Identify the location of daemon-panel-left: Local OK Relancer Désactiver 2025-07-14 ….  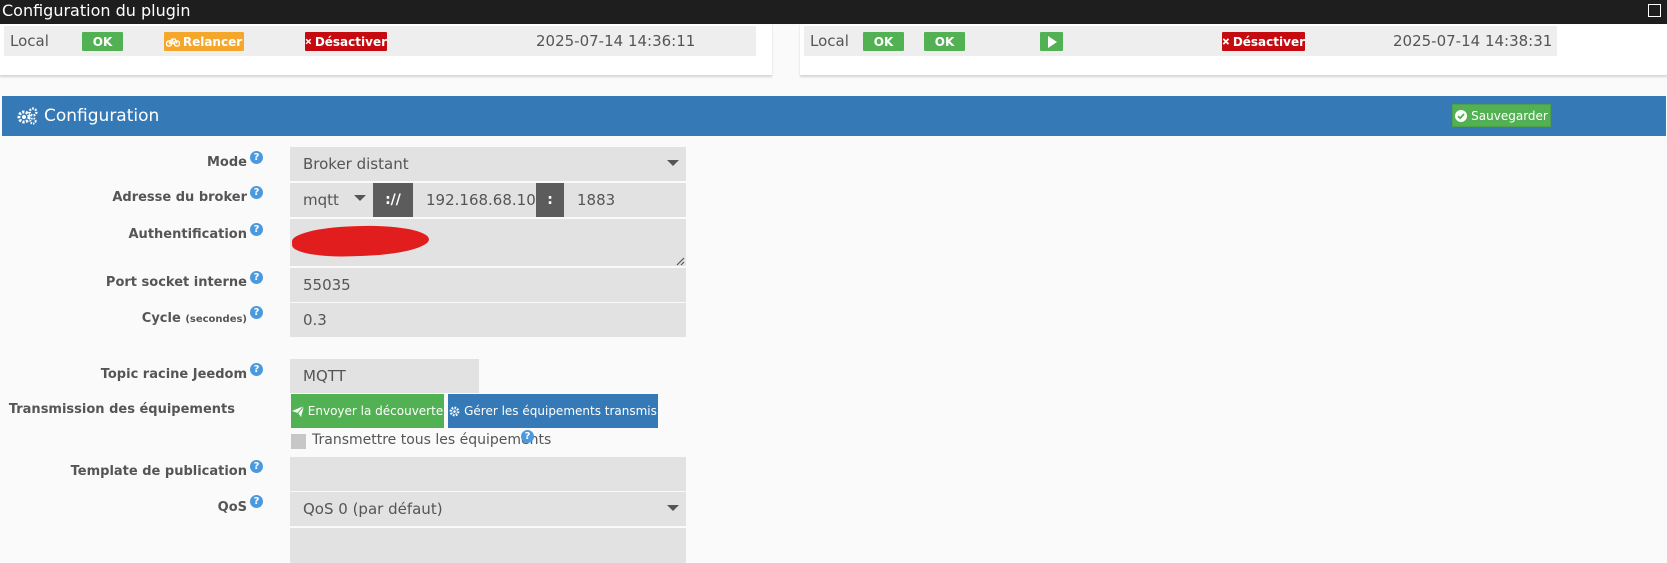
(386, 50).